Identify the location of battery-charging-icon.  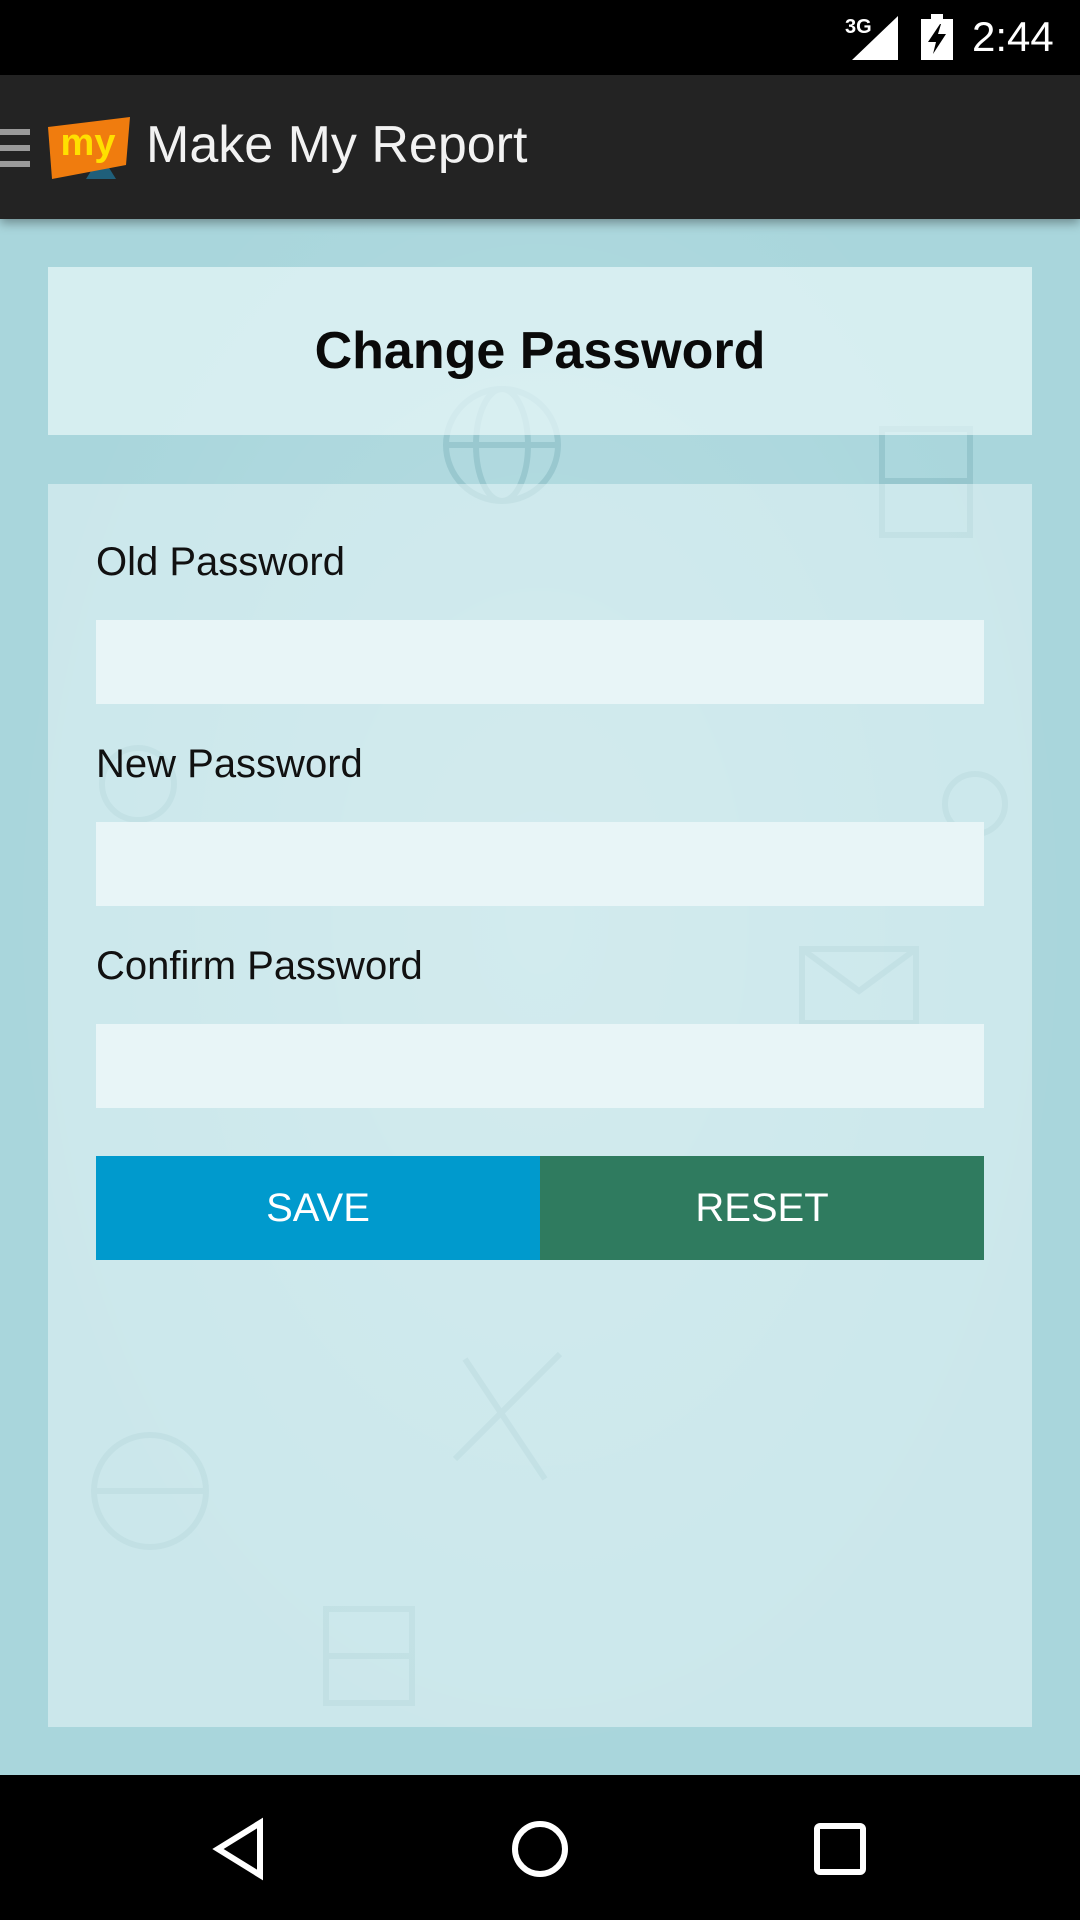
(937, 37).